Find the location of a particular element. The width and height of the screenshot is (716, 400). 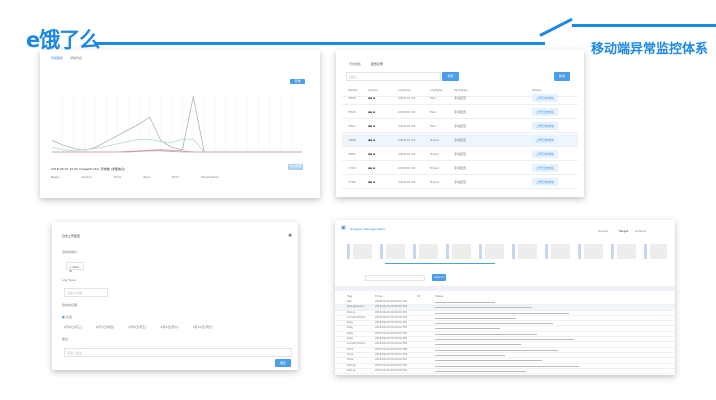

trend-chart is located at coordinates (177, 123).